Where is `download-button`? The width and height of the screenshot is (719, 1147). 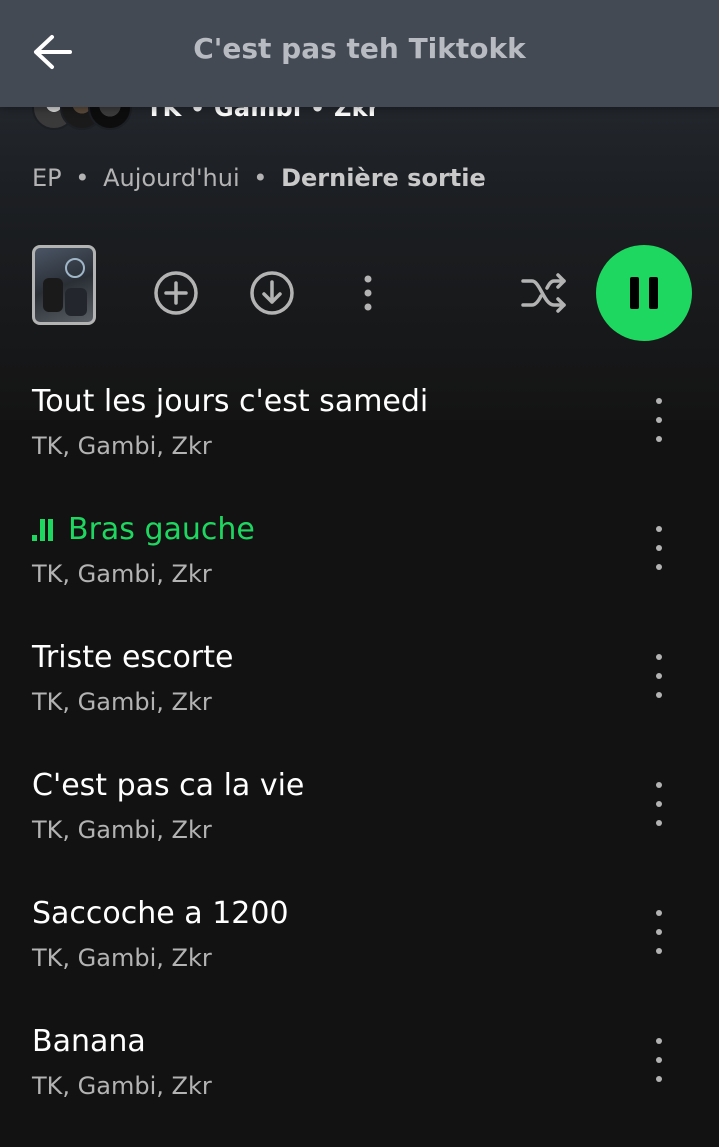 download-button is located at coordinates (272, 293).